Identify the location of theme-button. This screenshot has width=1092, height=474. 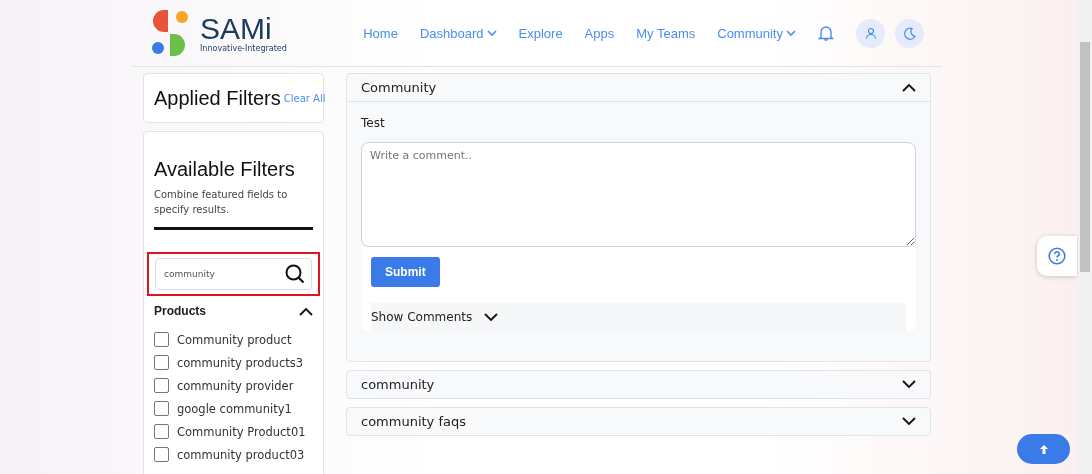
(909, 33).